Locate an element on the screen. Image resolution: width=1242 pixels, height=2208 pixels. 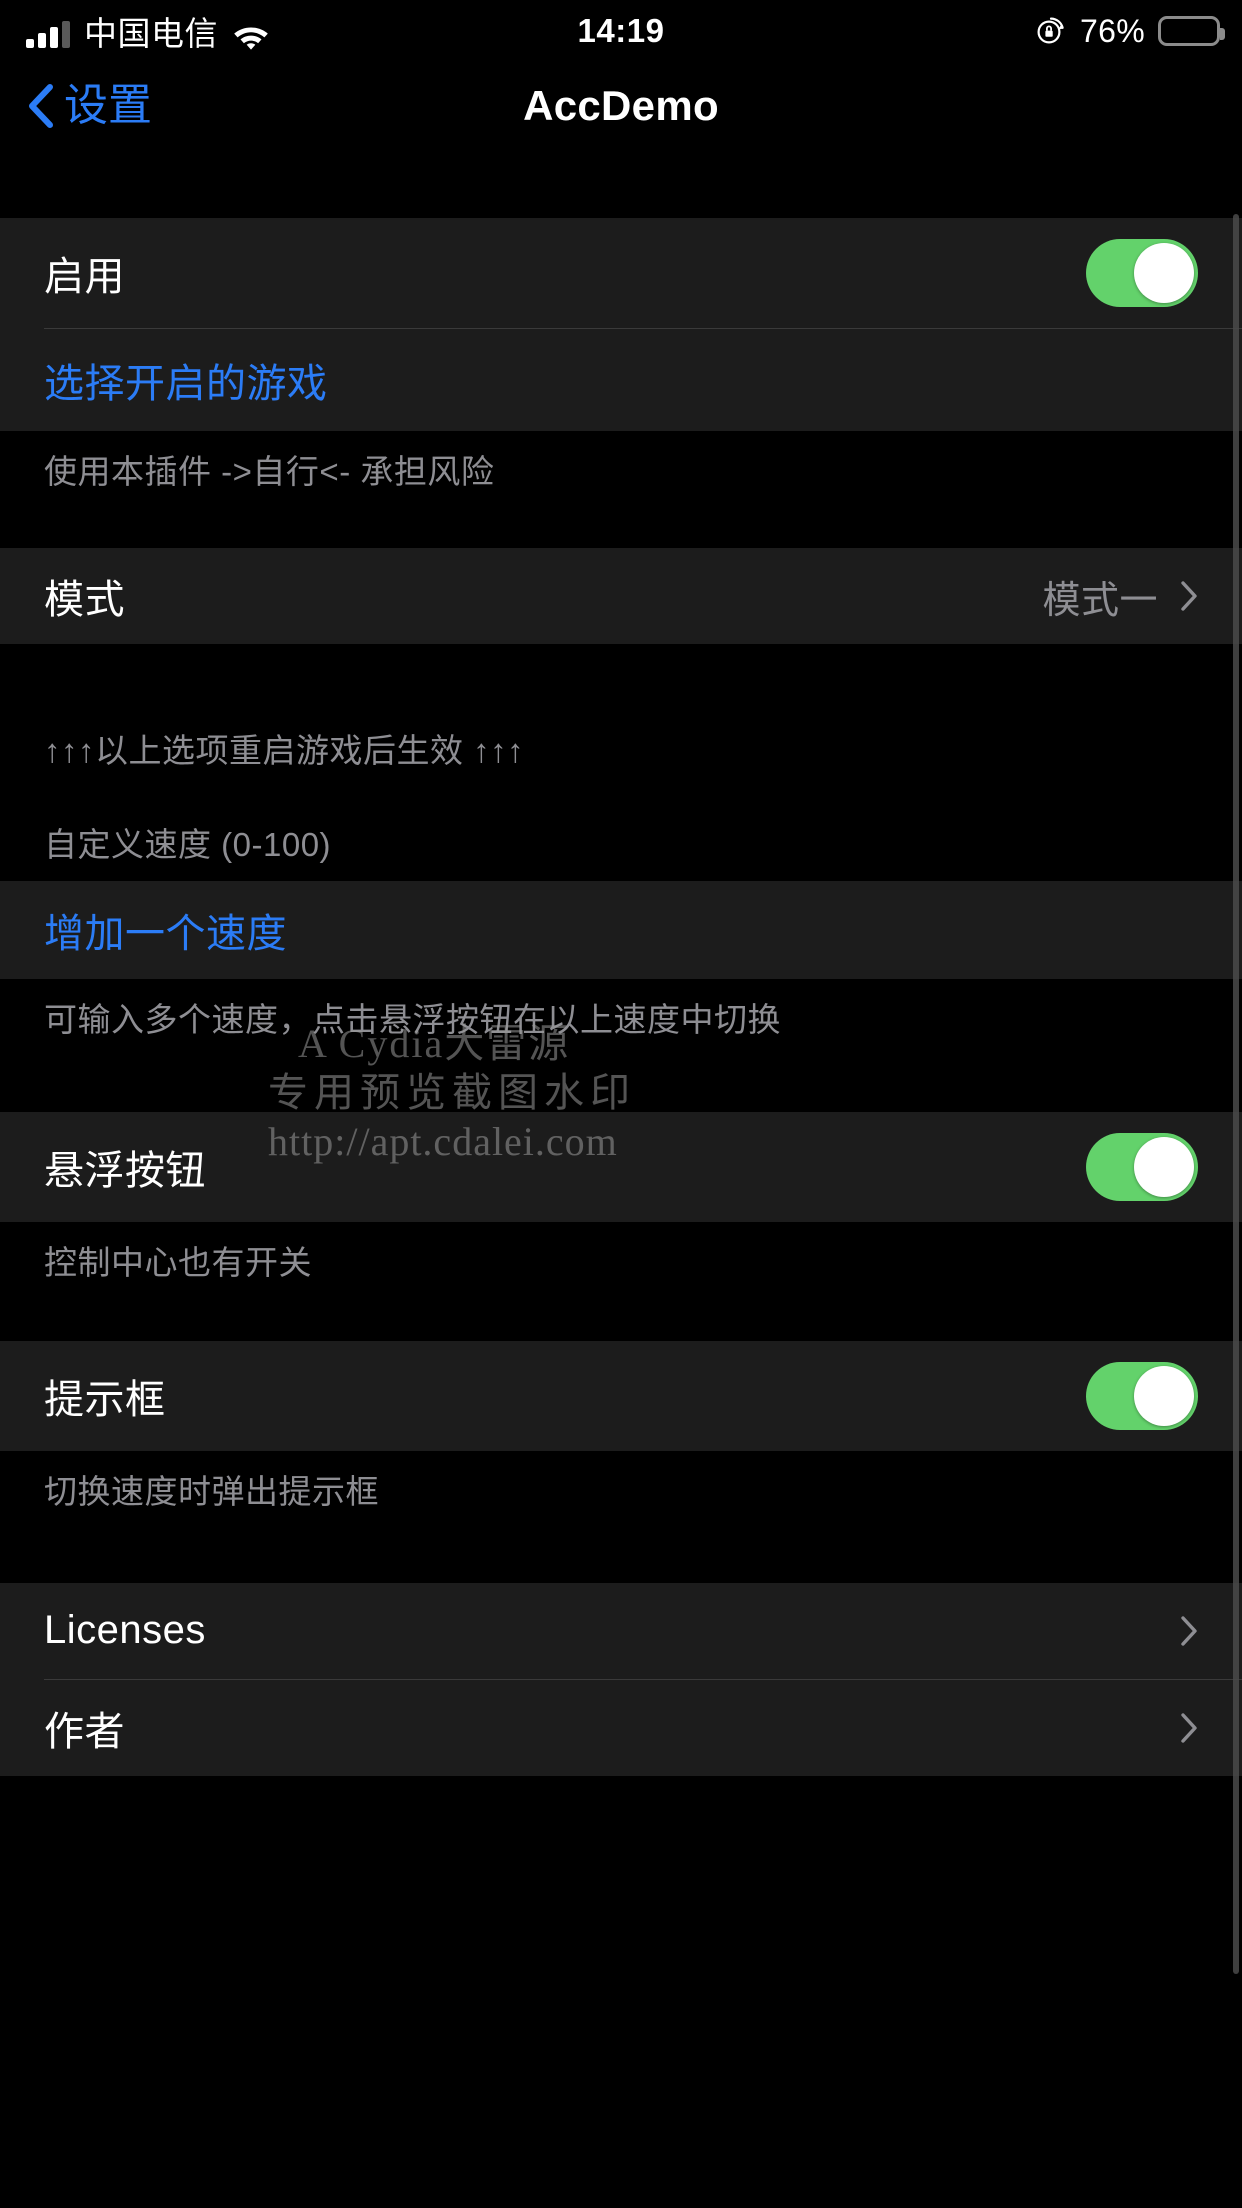
row-select-games-label: 选择开启的游戏 is located at coordinates (186, 384).